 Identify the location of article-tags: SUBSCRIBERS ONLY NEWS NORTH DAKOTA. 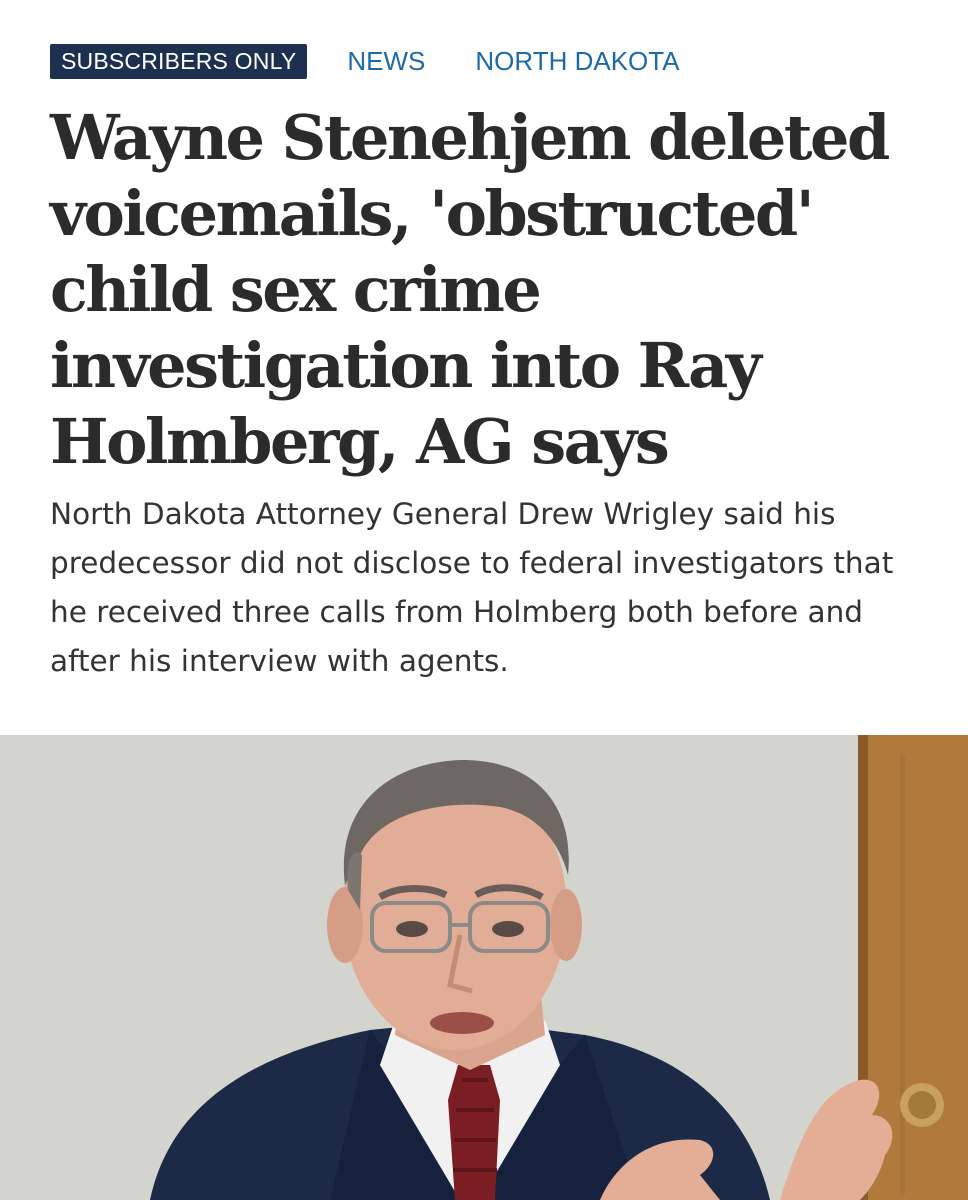
(365, 61).